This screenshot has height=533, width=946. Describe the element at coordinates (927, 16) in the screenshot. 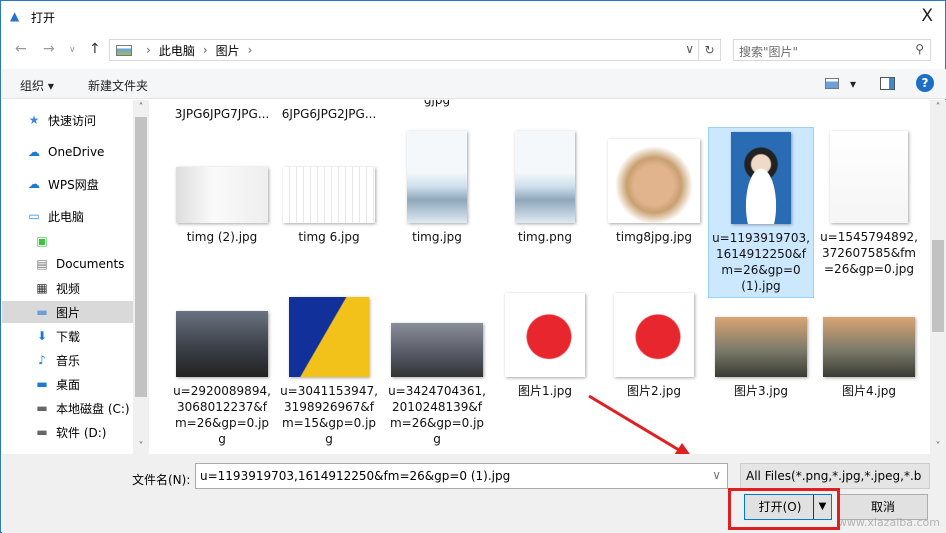

I see `close-button: X` at that location.